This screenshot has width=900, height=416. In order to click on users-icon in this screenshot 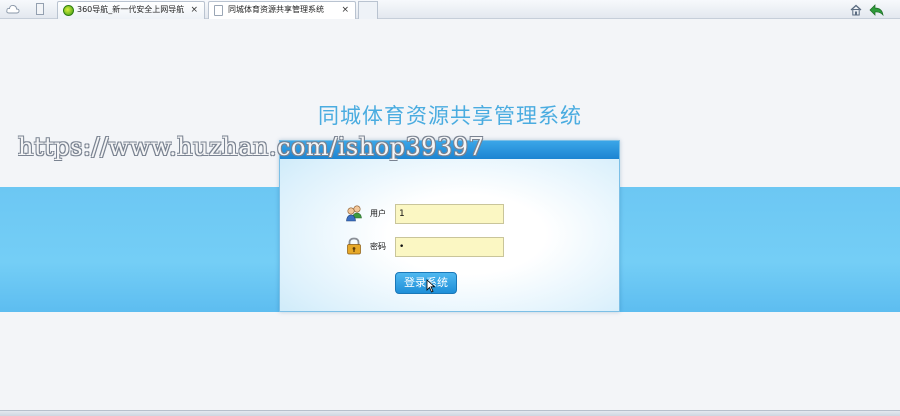, I will do `click(354, 213)`.